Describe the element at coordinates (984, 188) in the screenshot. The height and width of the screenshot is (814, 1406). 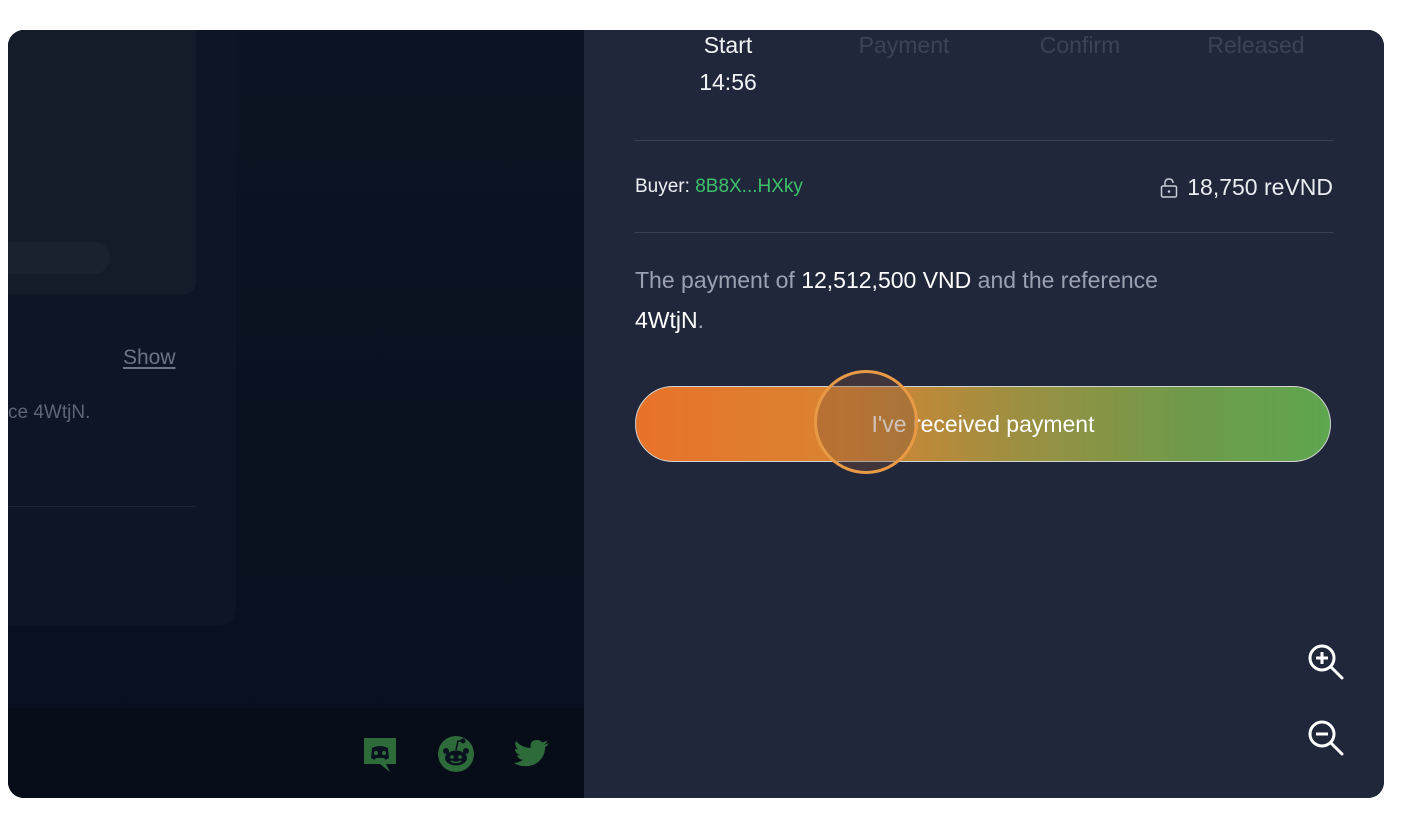
I see `buyer-row: Buyer: 8B8X...HXky 18,750 reVND` at that location.